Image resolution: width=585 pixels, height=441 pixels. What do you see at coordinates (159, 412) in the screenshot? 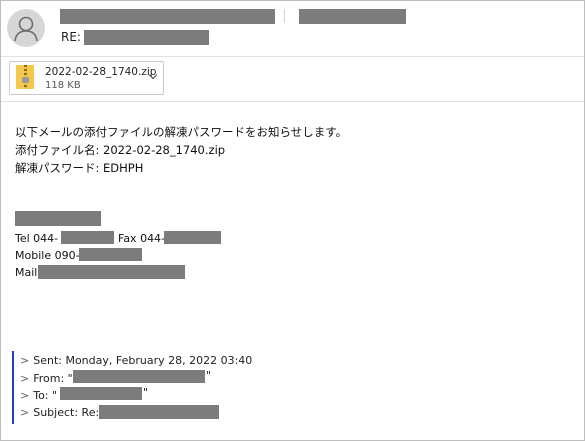
I see `quoted-subject-redacted` at bounding box center [159, 412].